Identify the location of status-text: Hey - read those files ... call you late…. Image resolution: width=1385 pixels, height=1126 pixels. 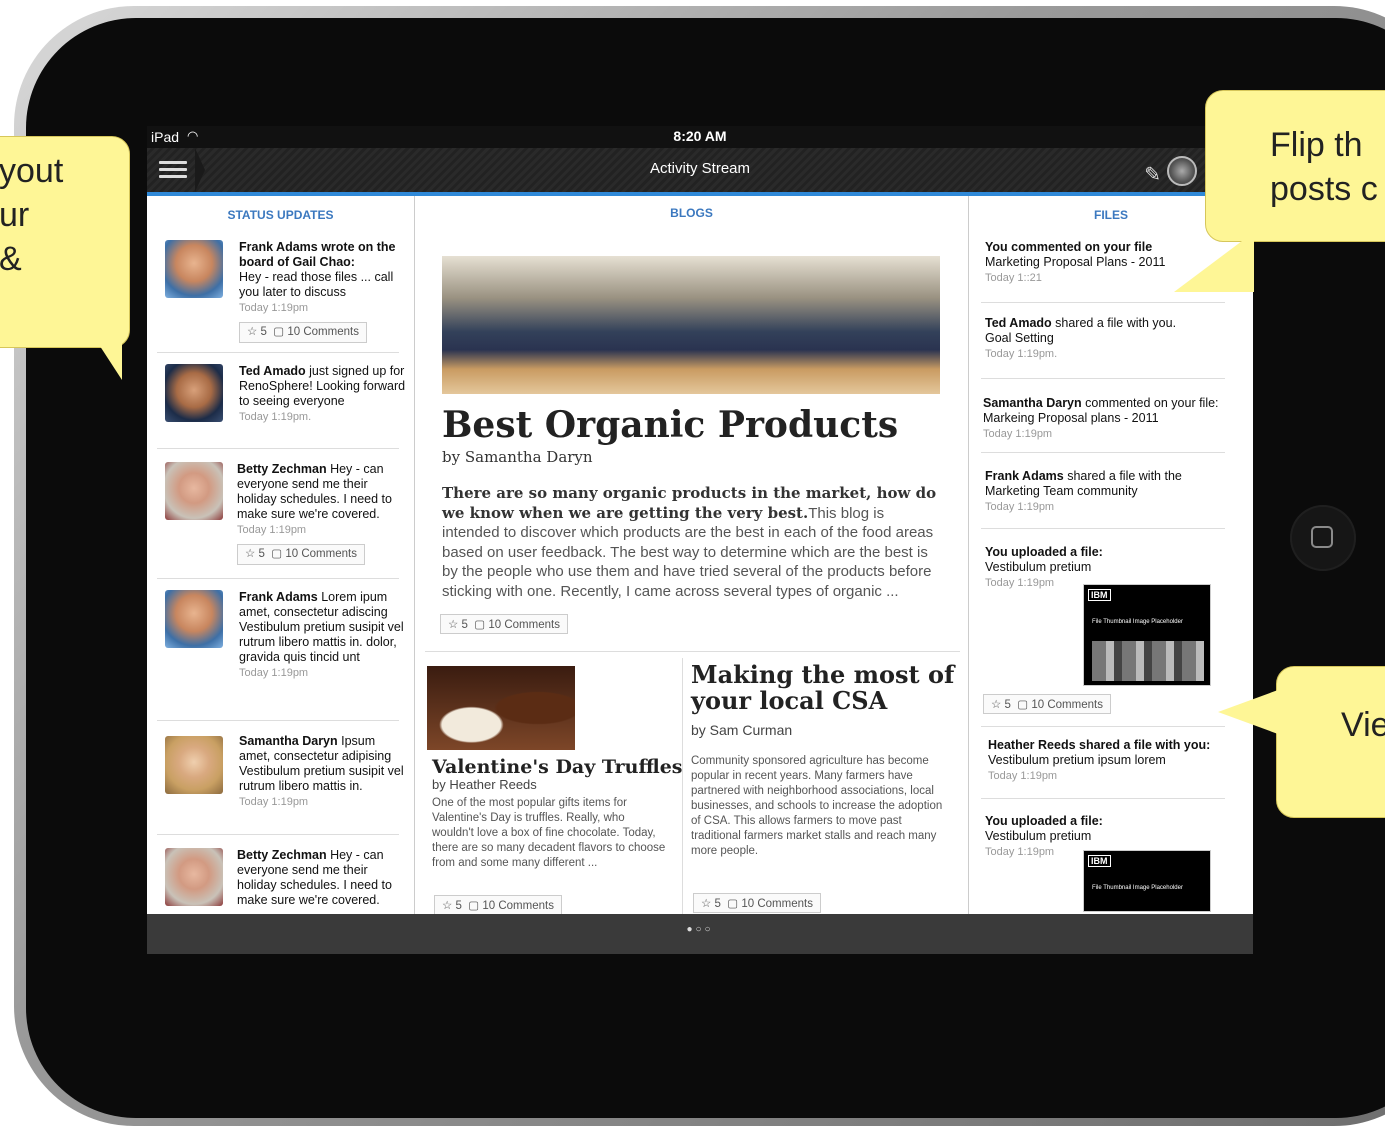
(316, 284).